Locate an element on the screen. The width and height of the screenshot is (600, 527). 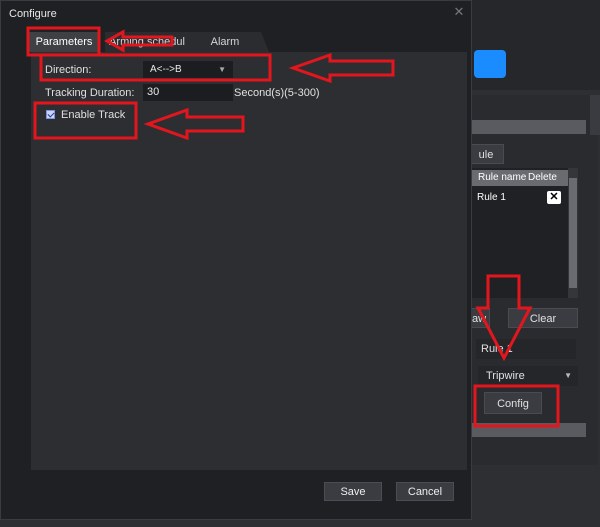
cancel-button: Cancel is located at coordinates (425, 491).